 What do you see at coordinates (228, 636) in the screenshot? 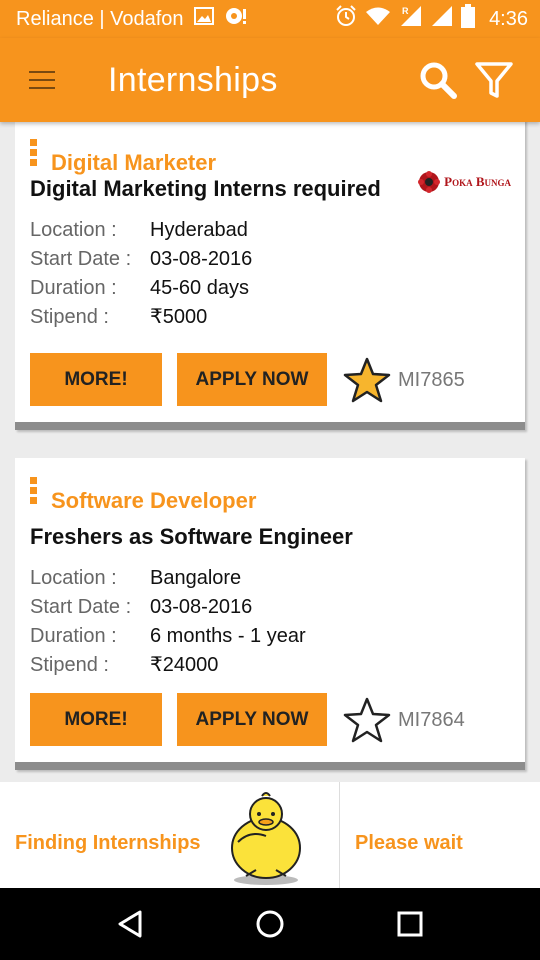
I see `duration-value: 6 months - 1 year` at bounding box center [228, 636].